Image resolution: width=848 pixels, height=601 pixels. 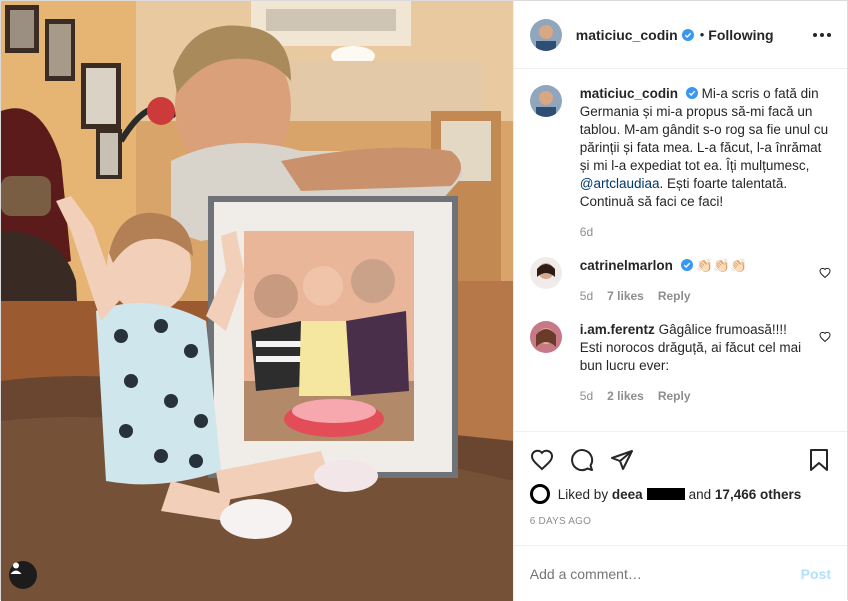 I want to click on likes-summary: Liked by deea and 17,466 others, so click(x=680, y=494).